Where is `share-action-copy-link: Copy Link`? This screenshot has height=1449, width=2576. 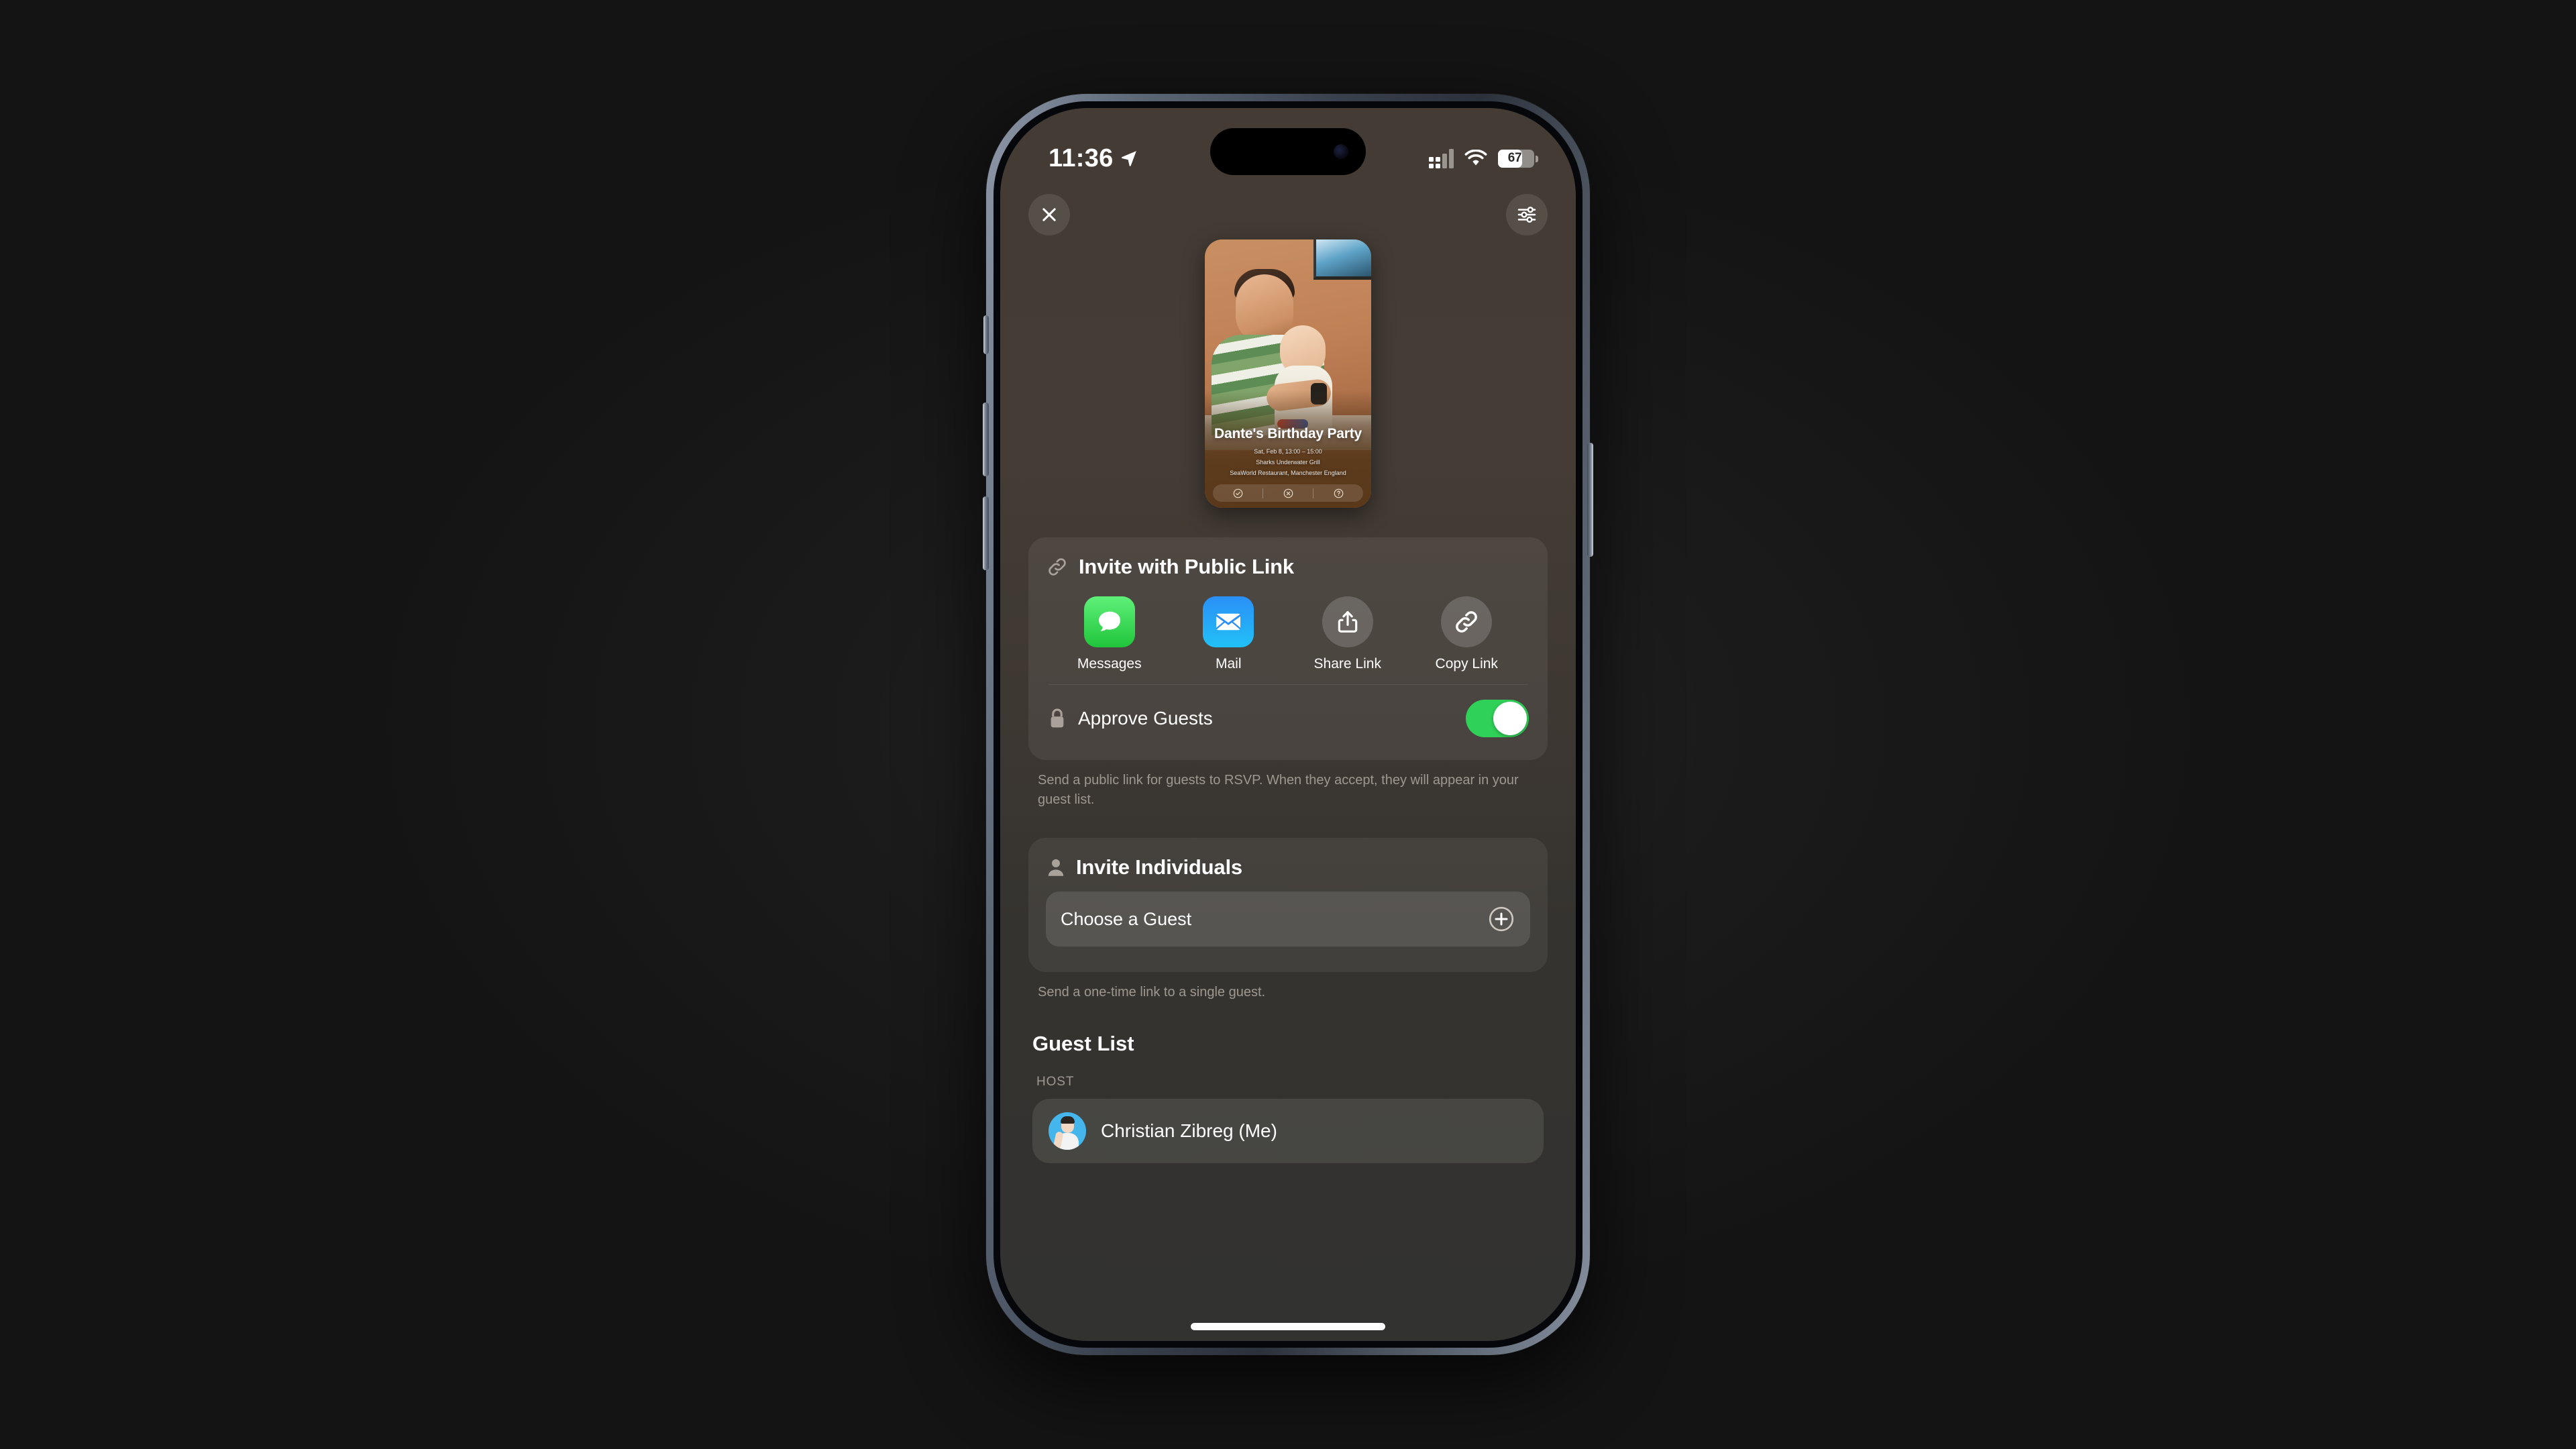 share-action-copy-link: Copy Link is located at coordinates (1466, 634).